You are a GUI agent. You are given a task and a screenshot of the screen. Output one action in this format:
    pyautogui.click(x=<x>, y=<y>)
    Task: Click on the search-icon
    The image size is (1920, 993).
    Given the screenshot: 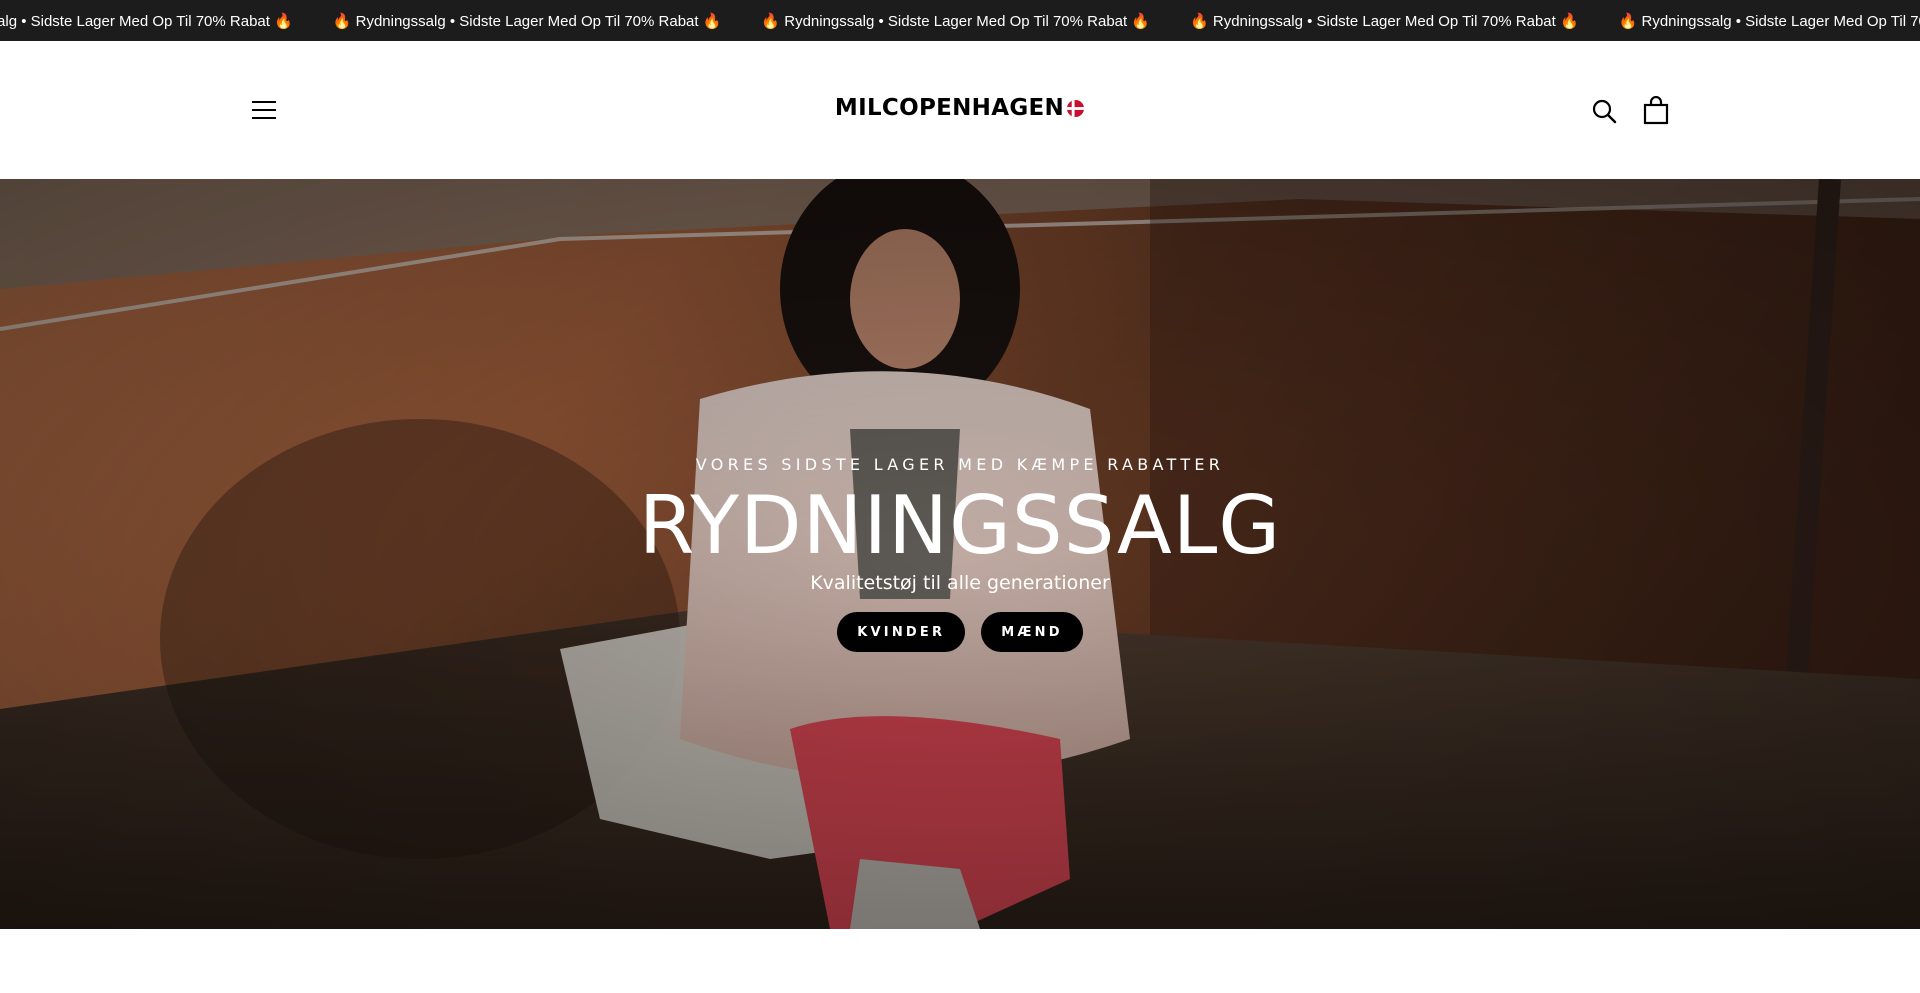 What is the action you would take?
    pyautogui.click(x=1604, y=111)
    